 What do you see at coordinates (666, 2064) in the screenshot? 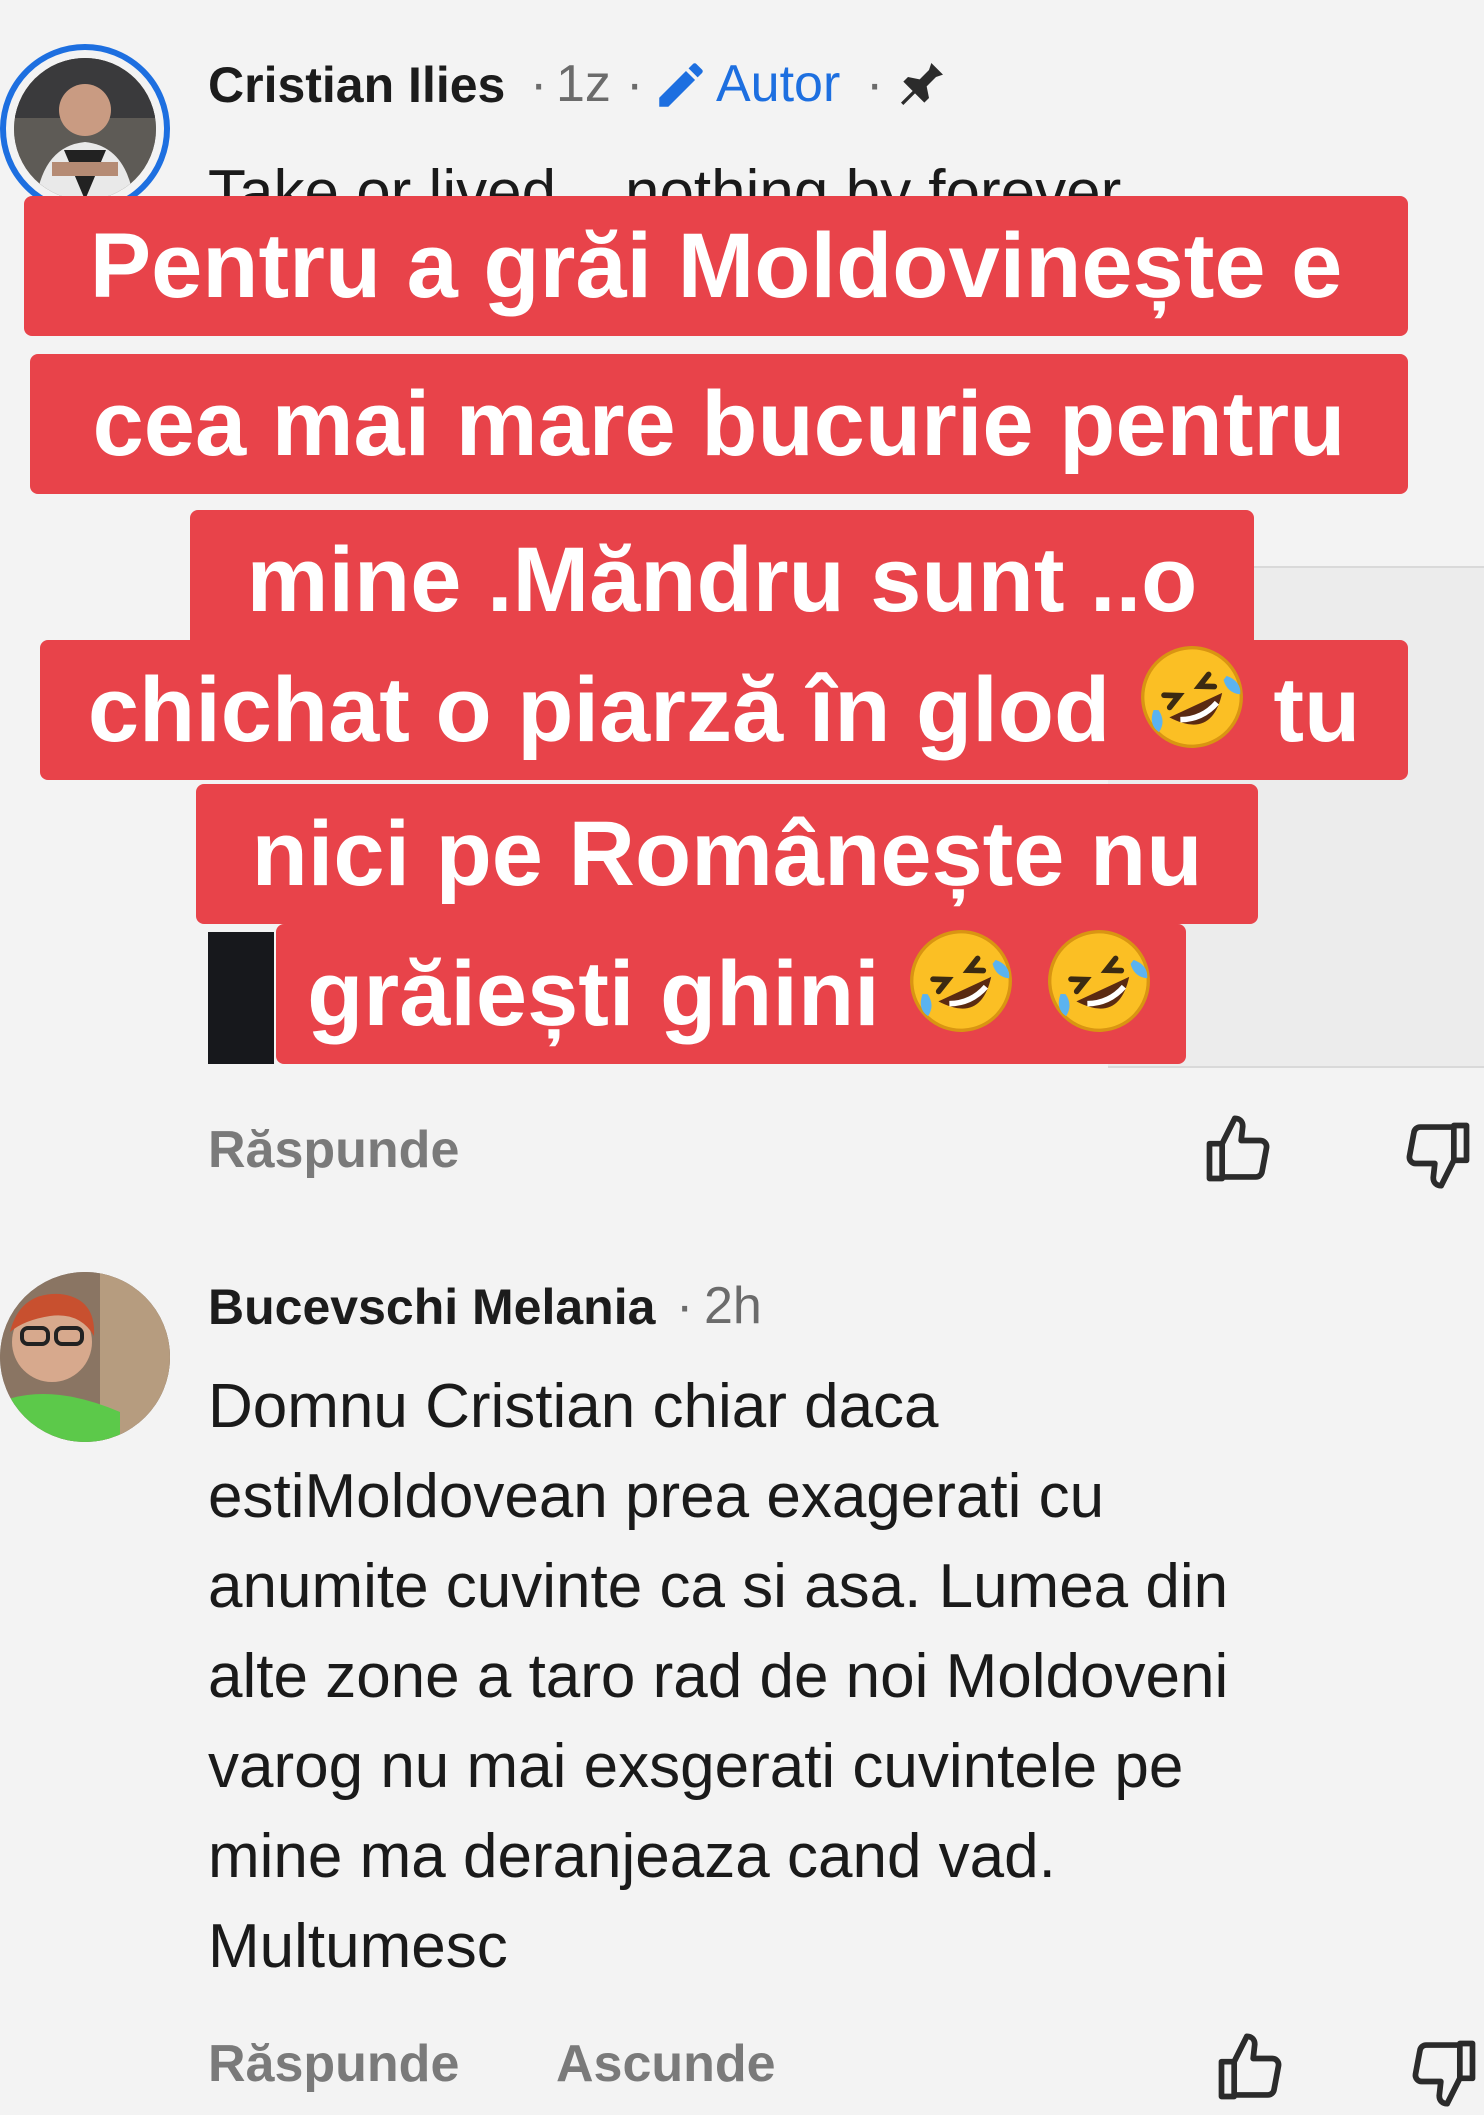
I see `hide-button: Ascunde` at bounding box center [666, 2064].